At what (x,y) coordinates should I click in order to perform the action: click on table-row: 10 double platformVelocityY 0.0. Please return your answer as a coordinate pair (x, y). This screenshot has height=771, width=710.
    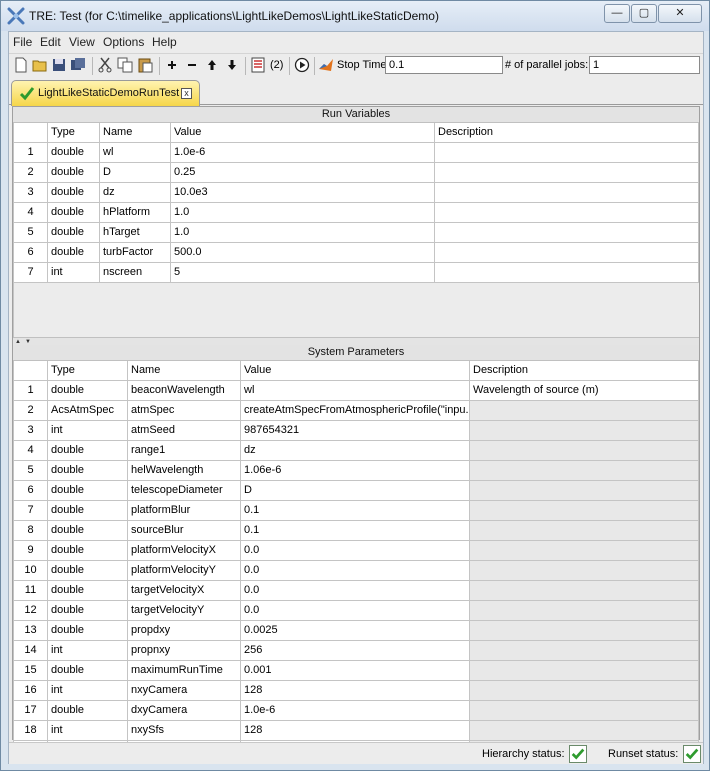
    Looking at the image, I should click on (357, 571).